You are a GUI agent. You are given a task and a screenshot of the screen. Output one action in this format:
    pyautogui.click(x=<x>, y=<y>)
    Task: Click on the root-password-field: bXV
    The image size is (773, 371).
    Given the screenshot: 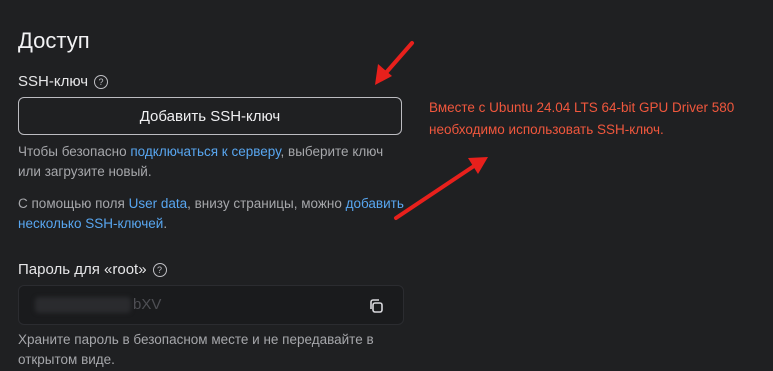 What is the action you would take?
    pyautogui.click(x=211, y=305)
    